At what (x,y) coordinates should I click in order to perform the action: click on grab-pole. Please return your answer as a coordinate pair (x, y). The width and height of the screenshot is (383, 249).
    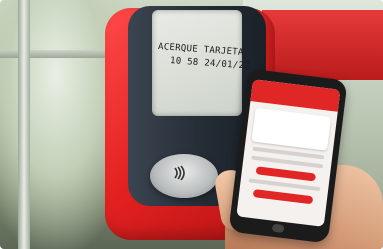
    Looking at the image, I should click on (24, 124).